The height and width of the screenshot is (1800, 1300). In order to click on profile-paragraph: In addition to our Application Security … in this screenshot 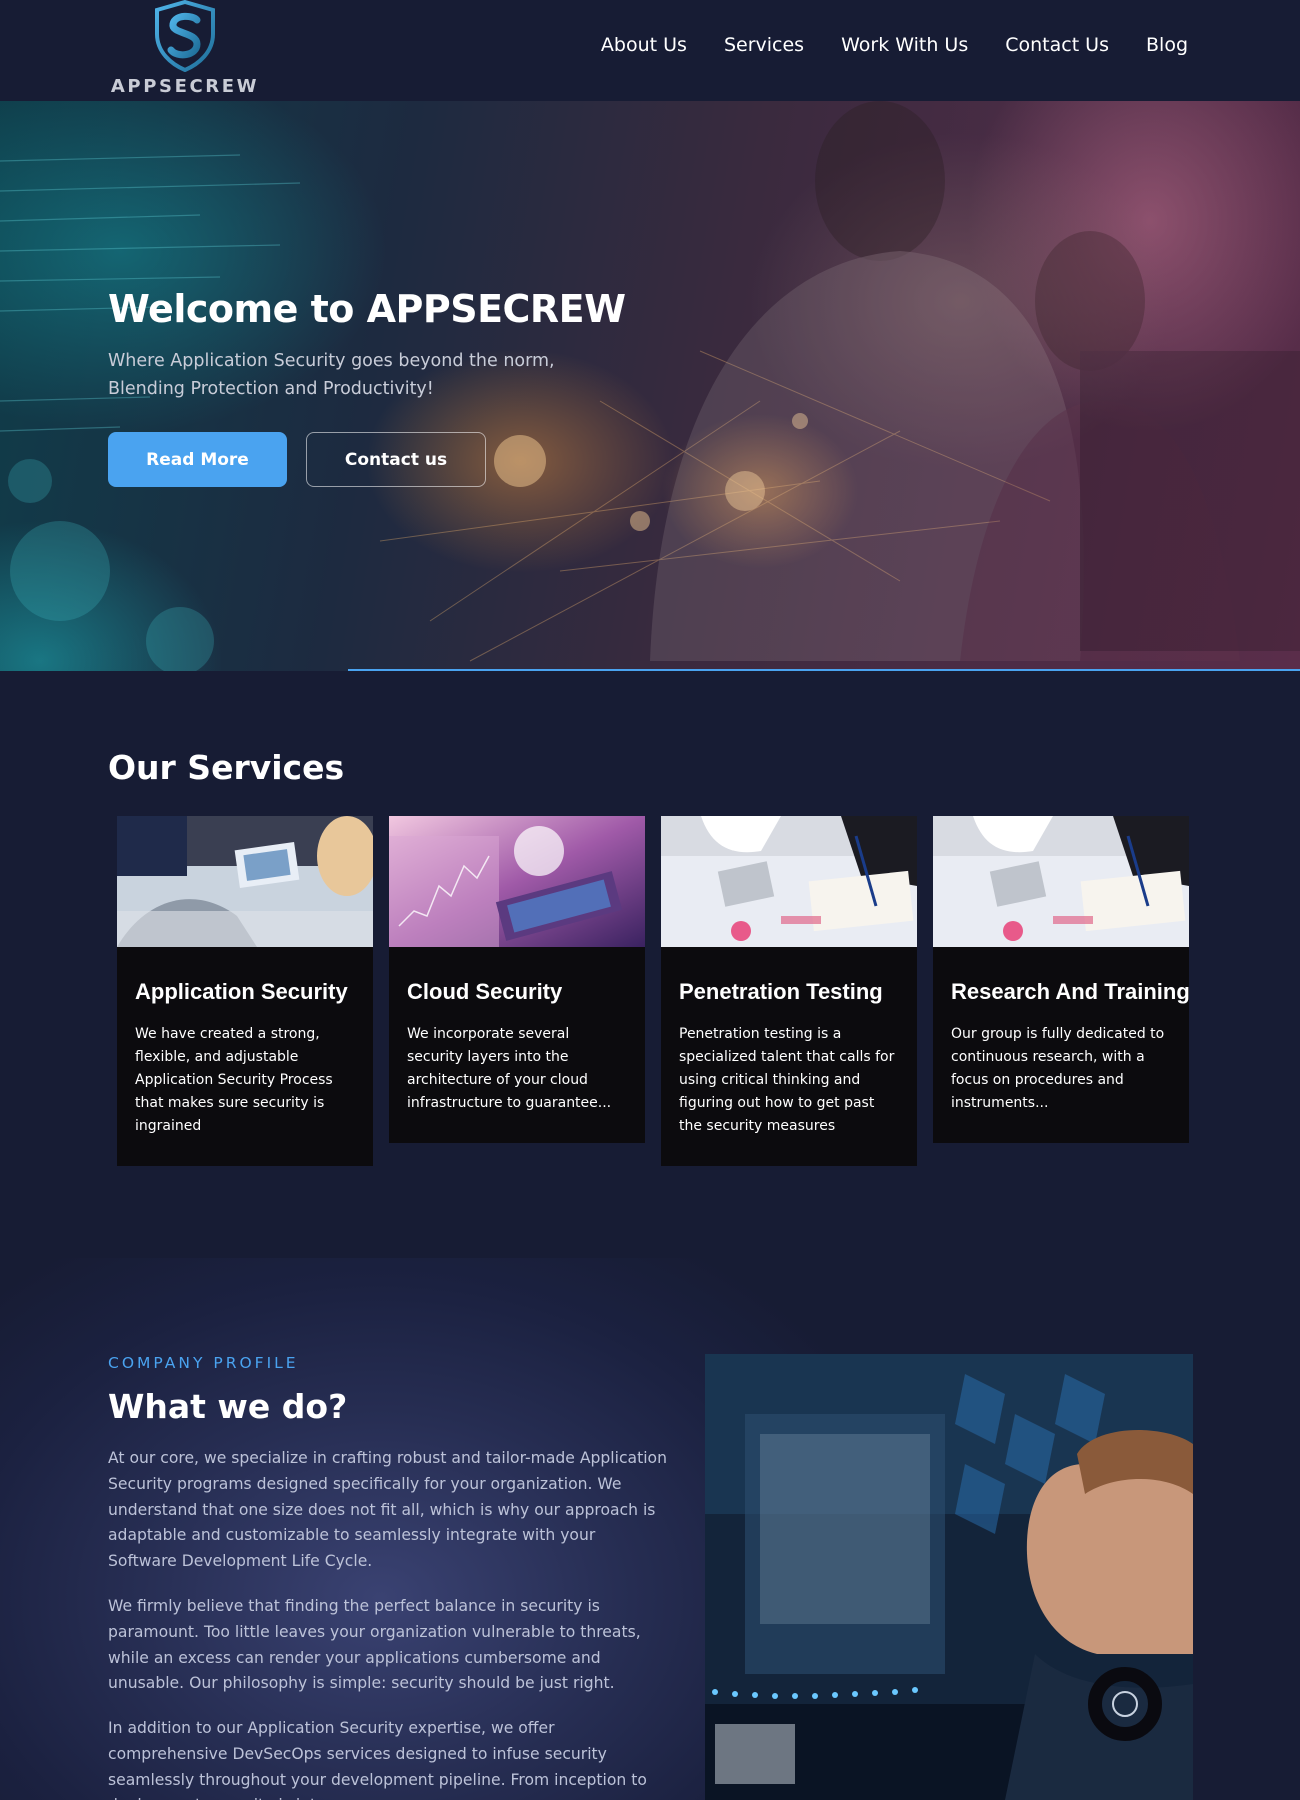, I will do `click(377, 1759)`.